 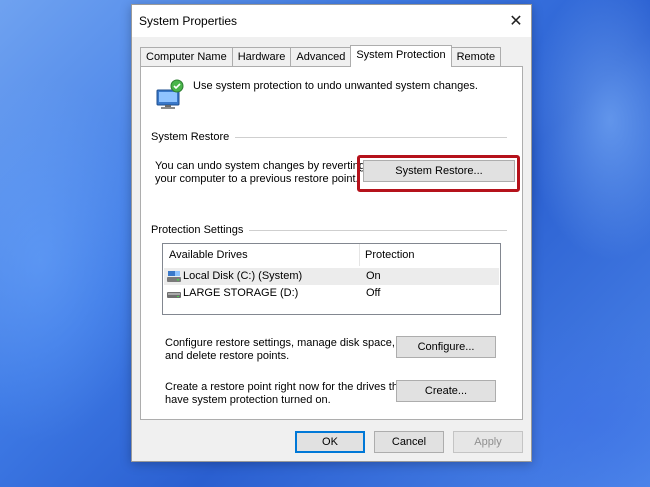 What do you see at coordinates (331, 21) in the screenshot?
I see `title-bar: System Properties ✕` at bounding box center [331, 21].